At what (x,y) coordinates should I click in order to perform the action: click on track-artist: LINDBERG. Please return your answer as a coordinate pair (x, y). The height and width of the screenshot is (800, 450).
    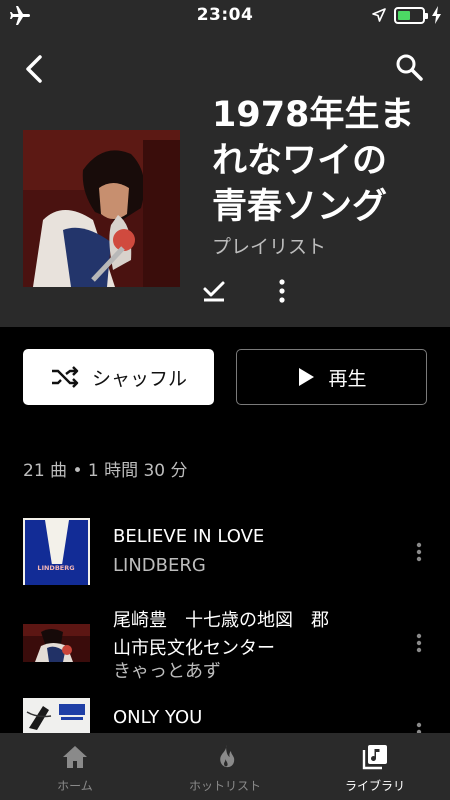
    Looking at the image, I should click on (159, 565).